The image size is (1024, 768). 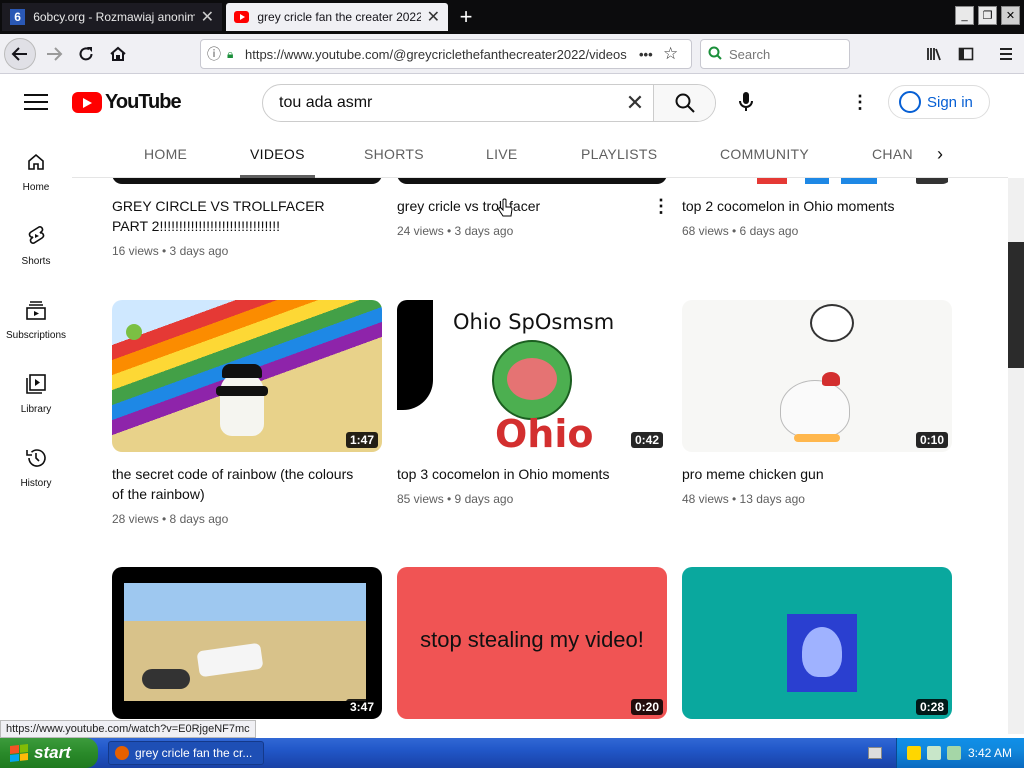 I want to click on home-icon, so click(x=118, y=53).